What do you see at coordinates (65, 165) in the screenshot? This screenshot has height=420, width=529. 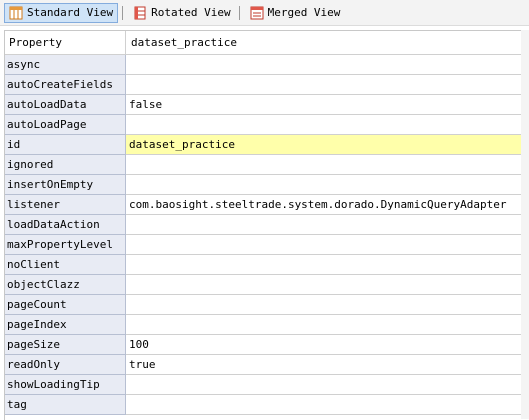 I see `property-name: ignored` at bounding box center [65, 165].